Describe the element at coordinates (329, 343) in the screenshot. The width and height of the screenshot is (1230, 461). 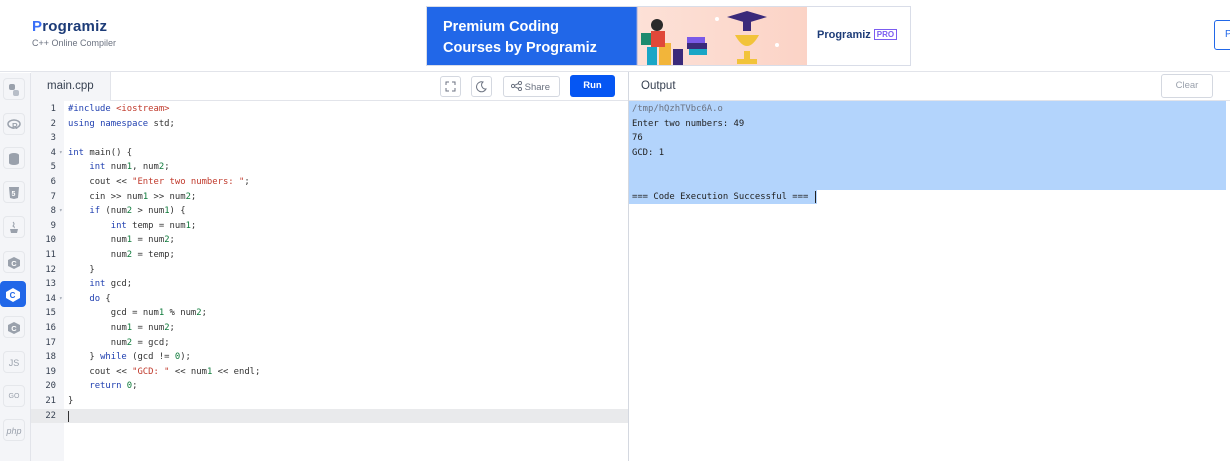
I see `code-line: 17 num2 = gcd;` at that location.